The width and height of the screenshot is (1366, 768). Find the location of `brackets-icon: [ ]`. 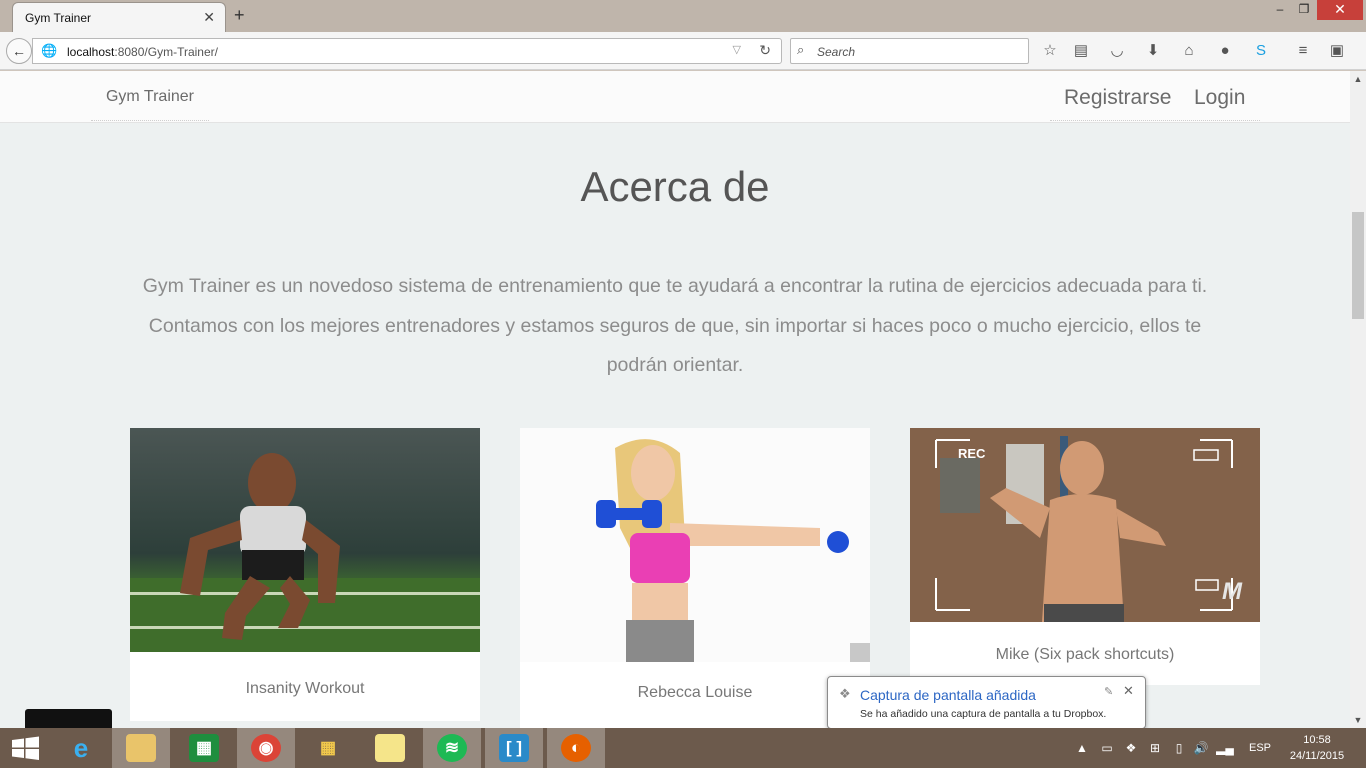

brackets-icon: [ ] is located at coordinates (514, 748).